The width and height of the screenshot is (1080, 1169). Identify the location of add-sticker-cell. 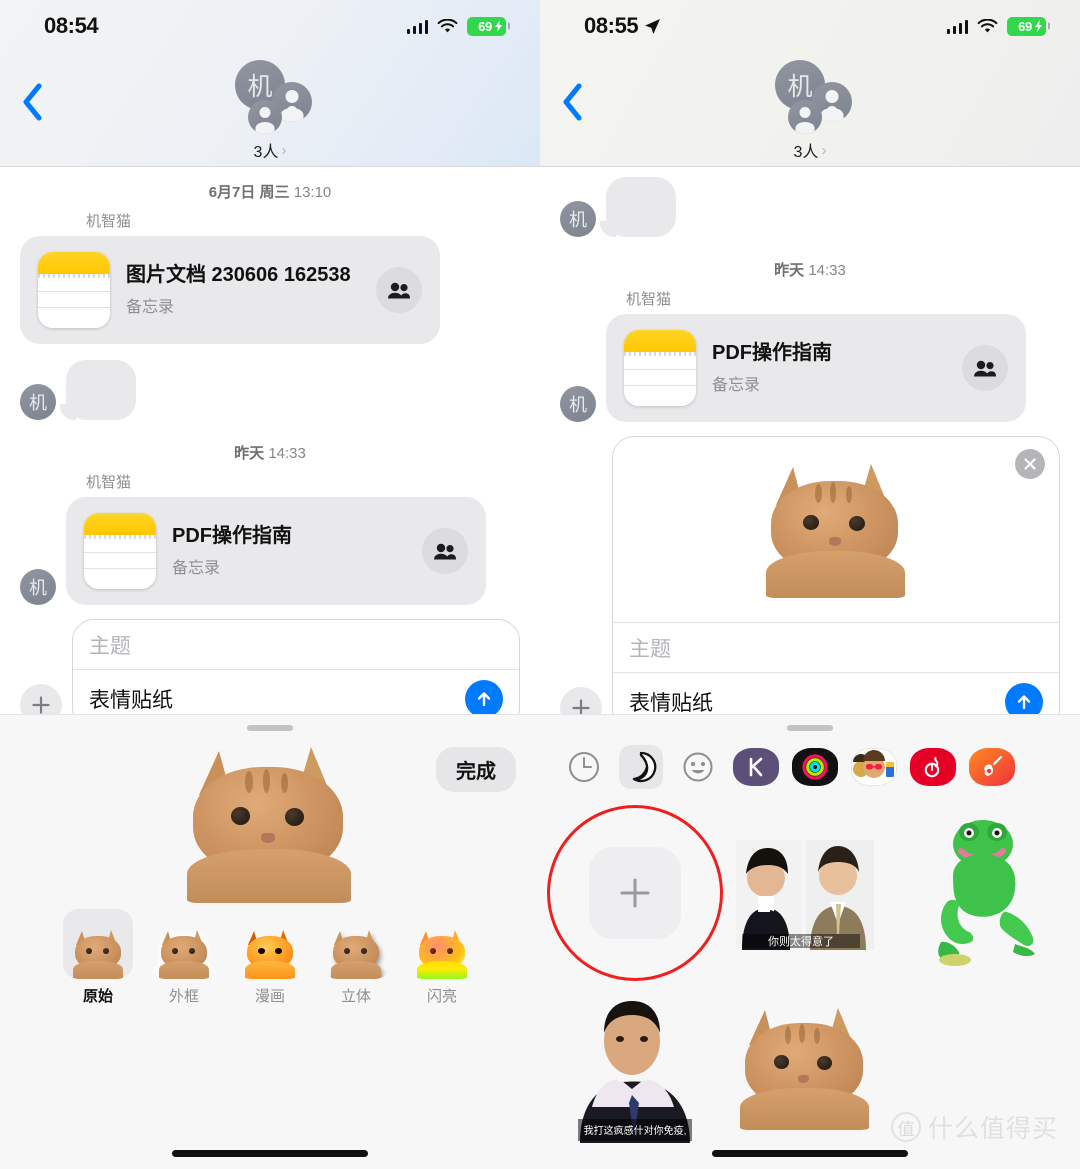
(635, 892).